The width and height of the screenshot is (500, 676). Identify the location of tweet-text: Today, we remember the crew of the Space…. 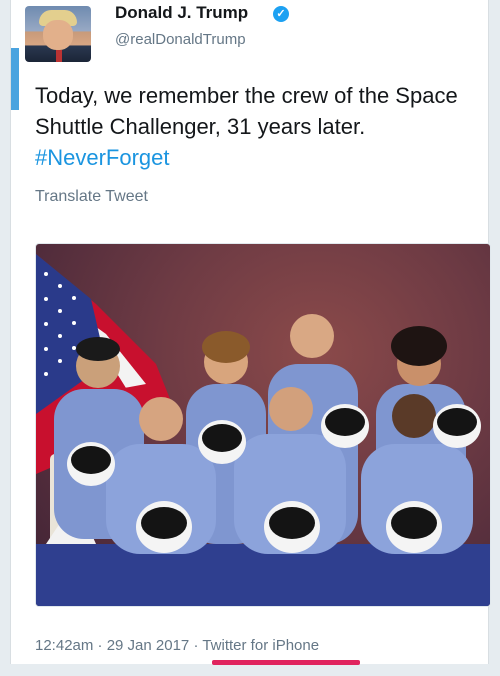
(265, 126).